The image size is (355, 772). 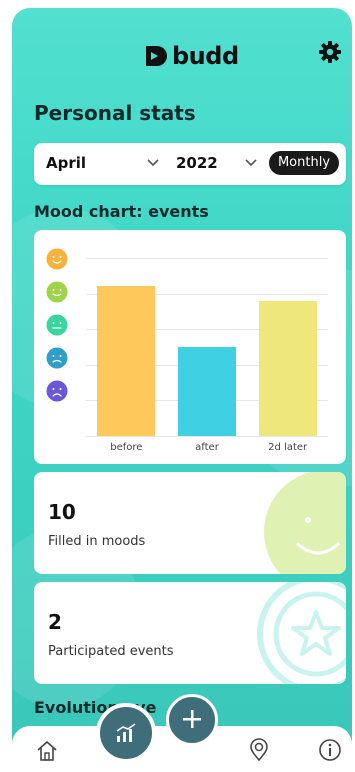 I want to click on settings-button, so click(x=330, y=54).